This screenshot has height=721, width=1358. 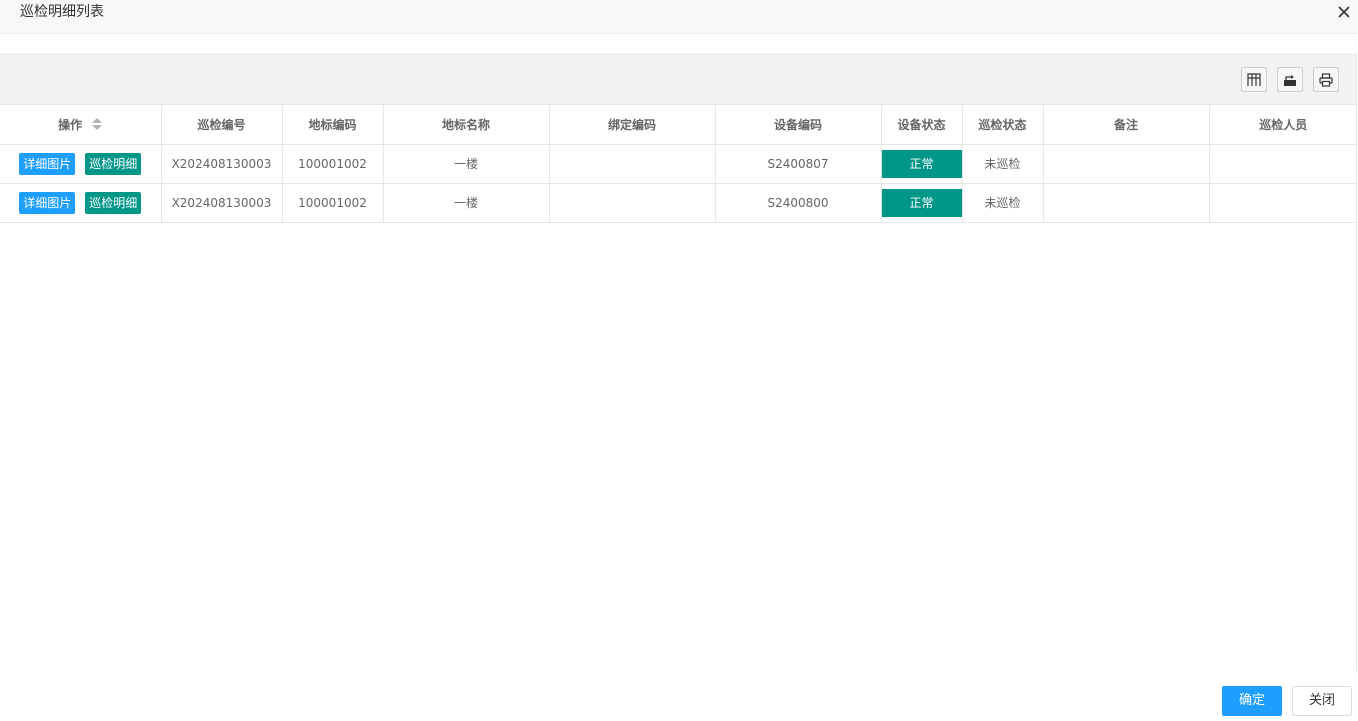 I want to click on header-landmark-code: 地标编码, so click(x=333, y=125).